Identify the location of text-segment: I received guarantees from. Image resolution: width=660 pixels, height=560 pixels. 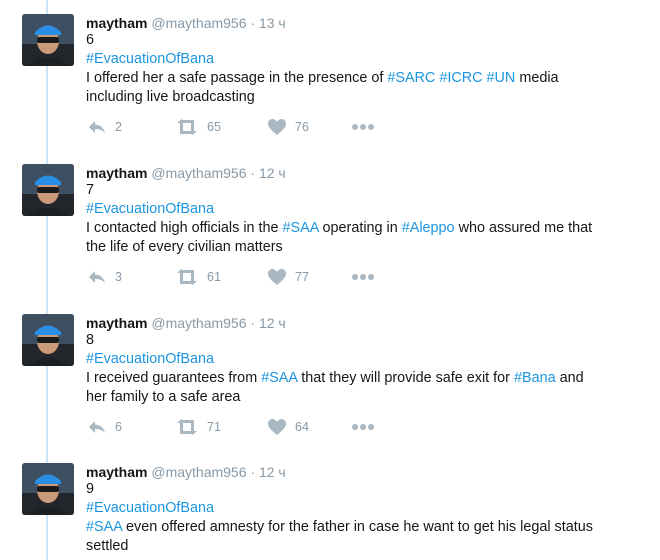
(174, 378).